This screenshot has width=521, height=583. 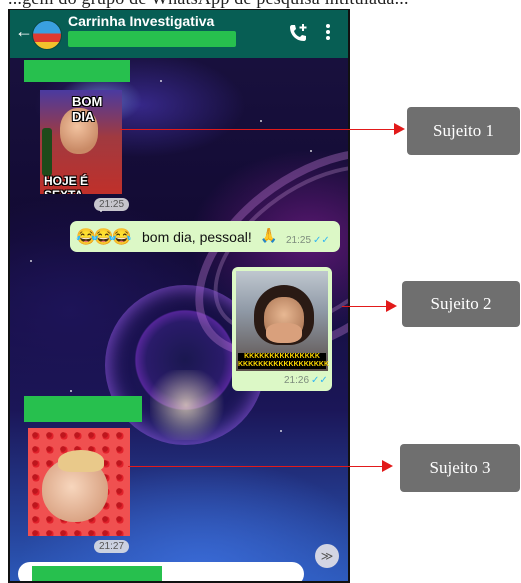 What do you see at coordinates (195, 405) in the screenshot?
I see `wallpaper-city-lights` at bounding box center [195, 405].